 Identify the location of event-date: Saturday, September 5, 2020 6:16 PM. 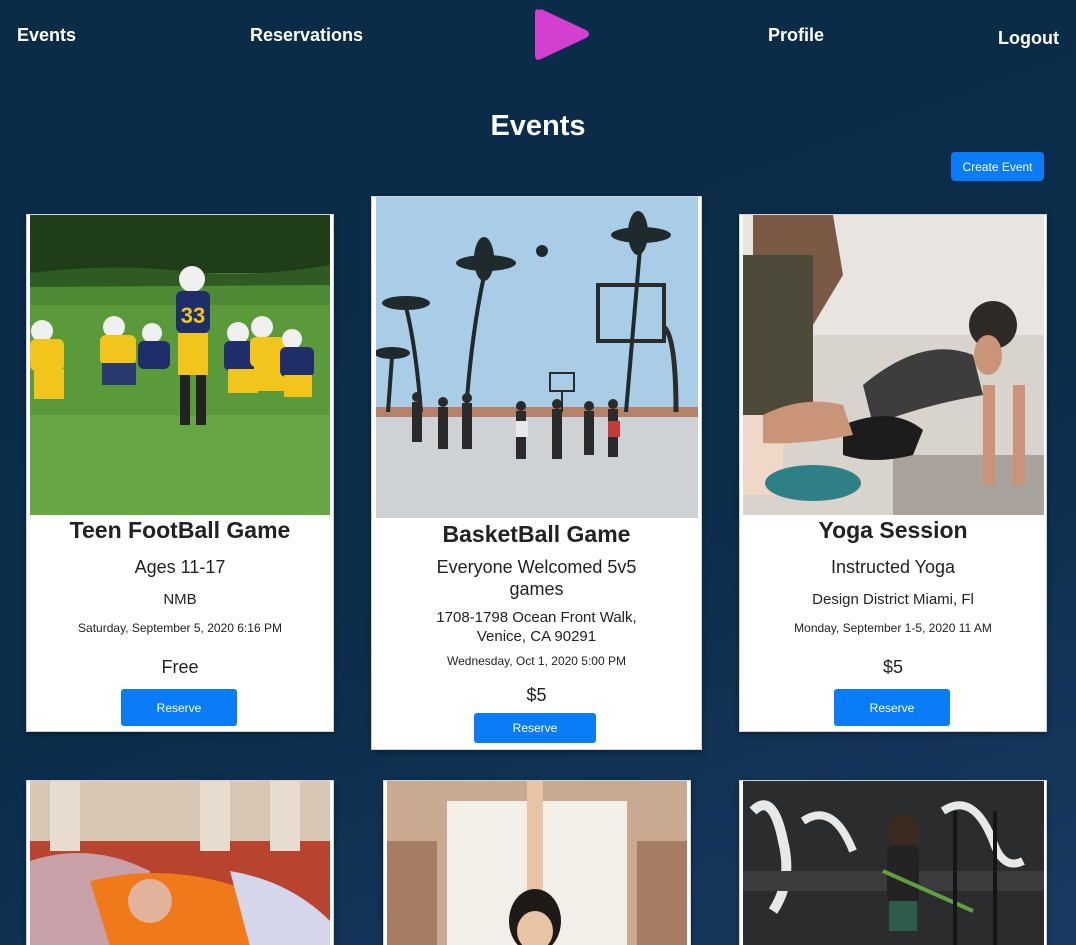
(180, 628).